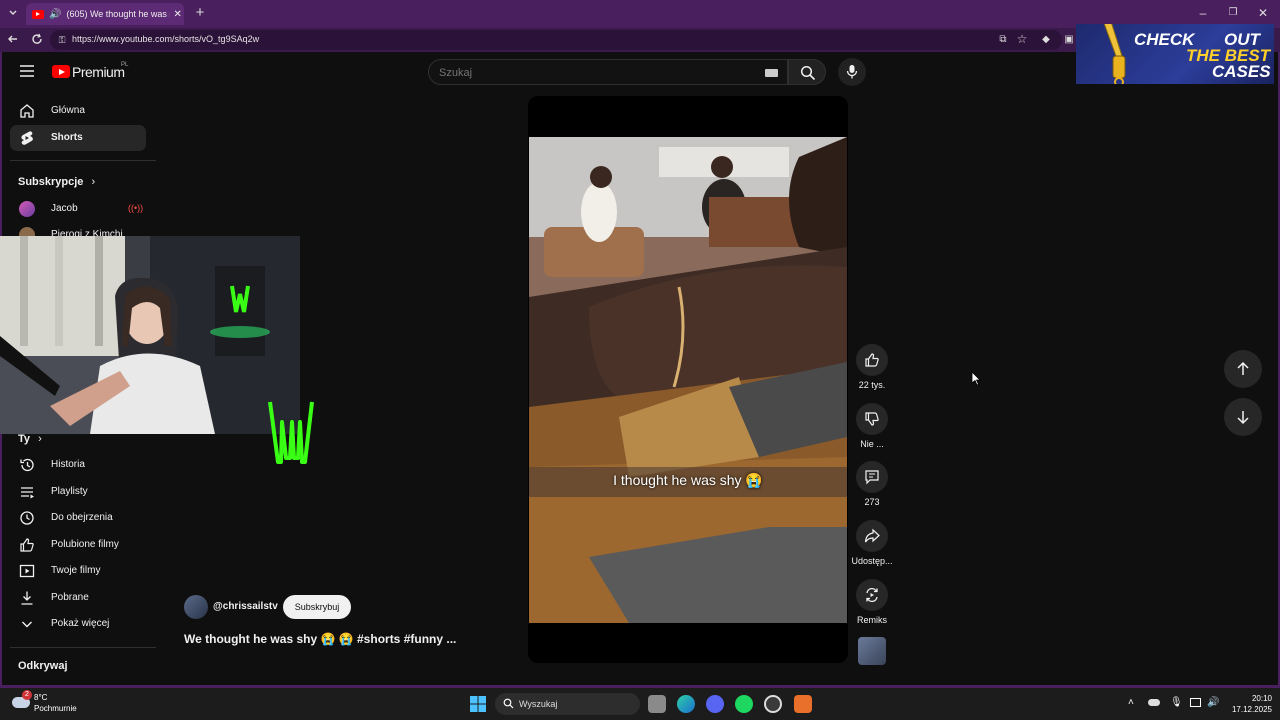  I want to click on sidebar-item-liked: Polubione filmy, so click(78, 545).